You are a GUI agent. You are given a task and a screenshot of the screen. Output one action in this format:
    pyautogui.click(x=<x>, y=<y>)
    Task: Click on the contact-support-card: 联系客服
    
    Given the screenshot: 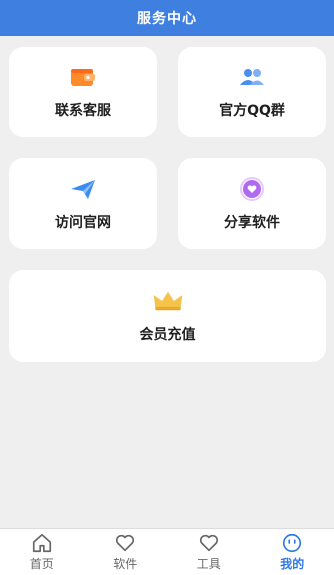 What is the action you would take?
    pyautogui.click(x=83, y=92)
    